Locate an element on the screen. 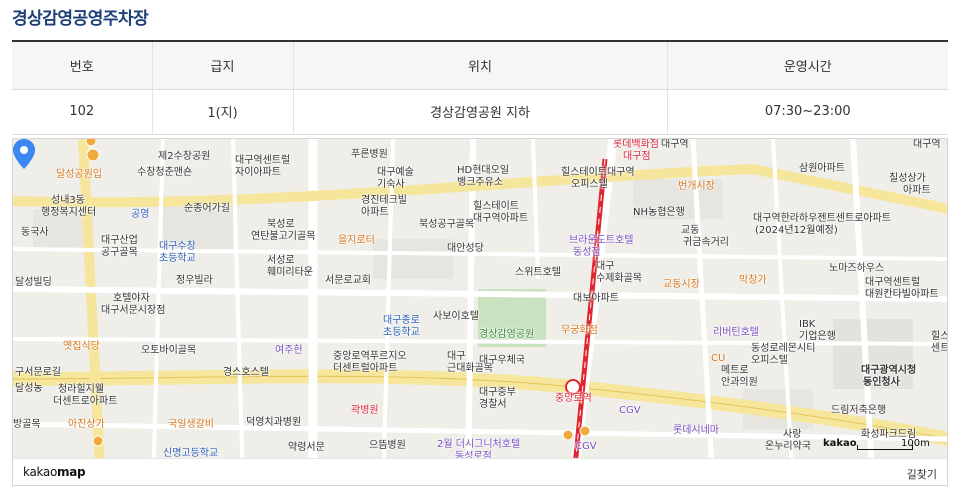 This screenshot has width=966, height=500. map-label: 무궁화점 is located at coordinates (579, 330).